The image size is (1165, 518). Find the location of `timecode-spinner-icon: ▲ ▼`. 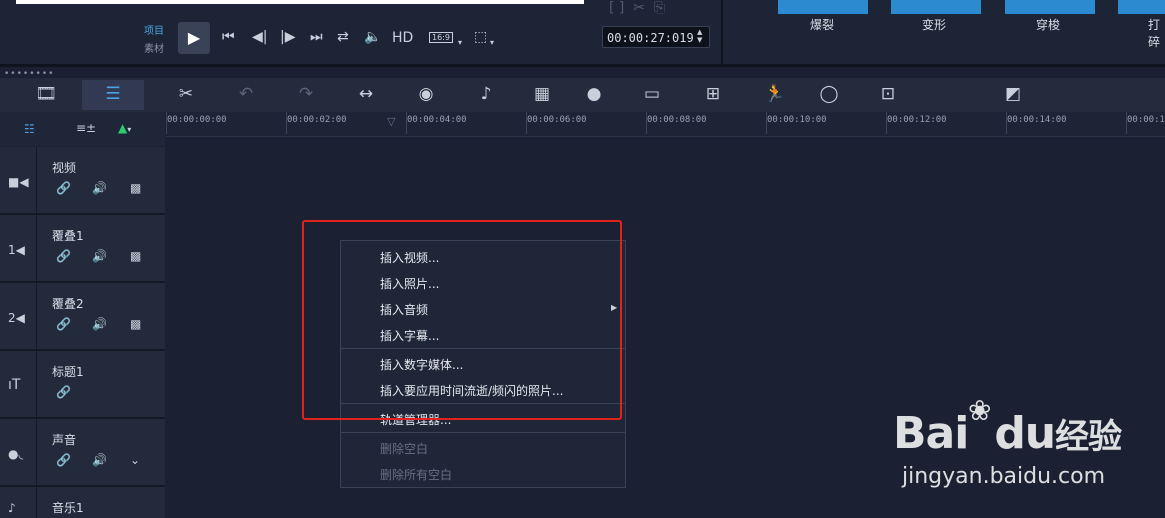

timecode-spinner-icon: ▲ ▼ is located at coordinates (699, 36).